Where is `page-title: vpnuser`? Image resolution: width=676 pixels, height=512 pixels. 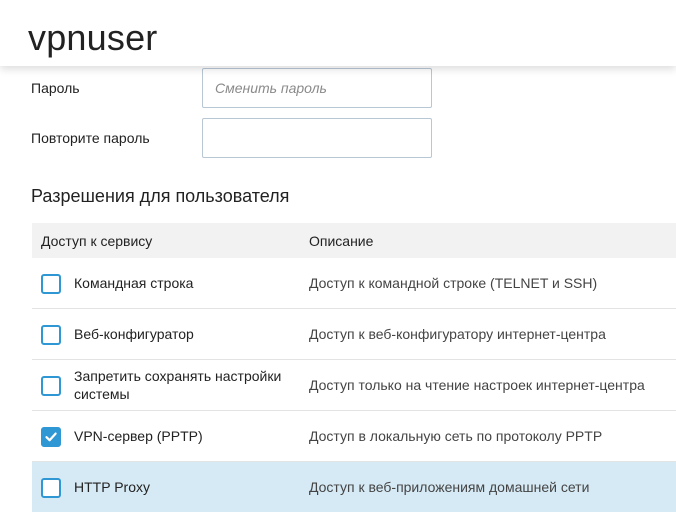 page-title: vpnuser is located at coordinates (93, 37).